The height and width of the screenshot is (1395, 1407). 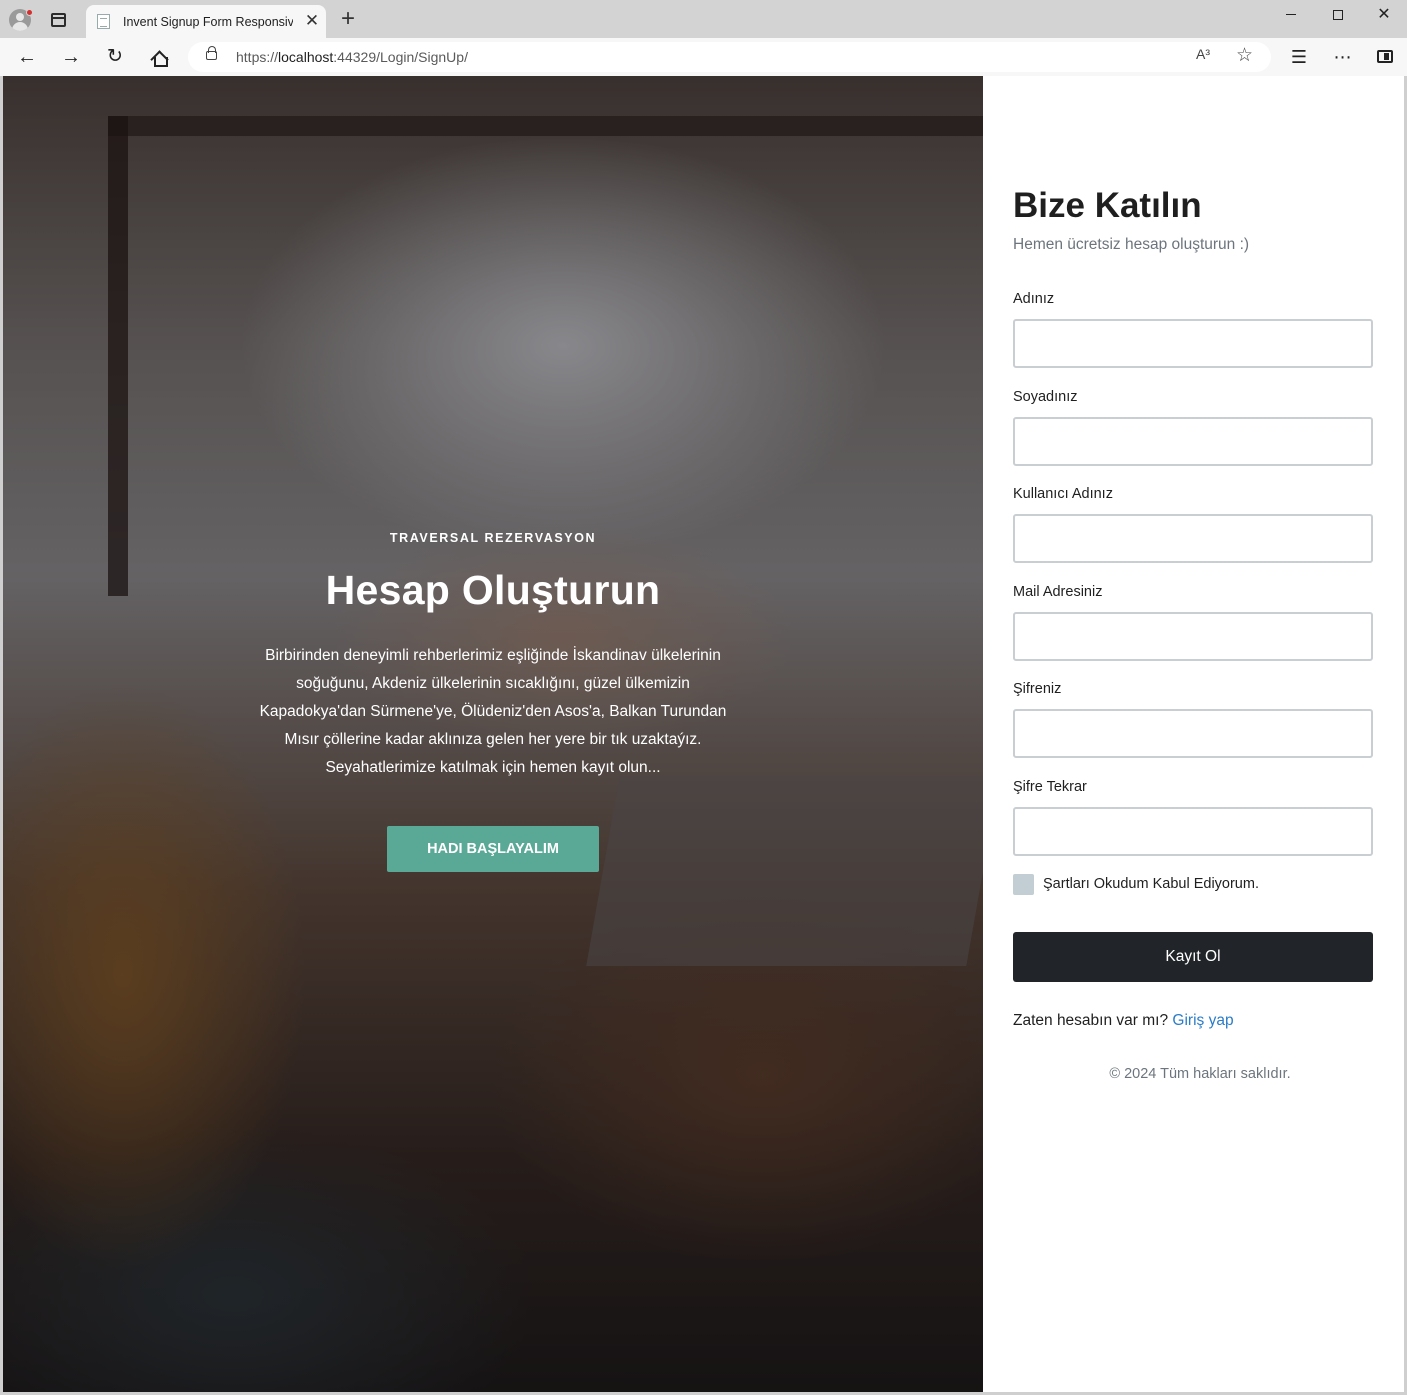 I want to click on username-input, so click(x=1193, y=538).